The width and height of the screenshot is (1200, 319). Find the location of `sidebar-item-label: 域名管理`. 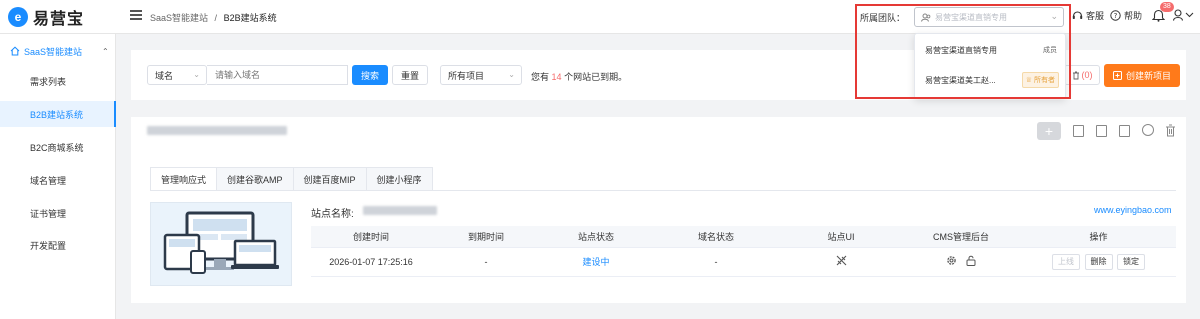

sidebar-item-label: 域名管理 is located at coordinates (48, 180).